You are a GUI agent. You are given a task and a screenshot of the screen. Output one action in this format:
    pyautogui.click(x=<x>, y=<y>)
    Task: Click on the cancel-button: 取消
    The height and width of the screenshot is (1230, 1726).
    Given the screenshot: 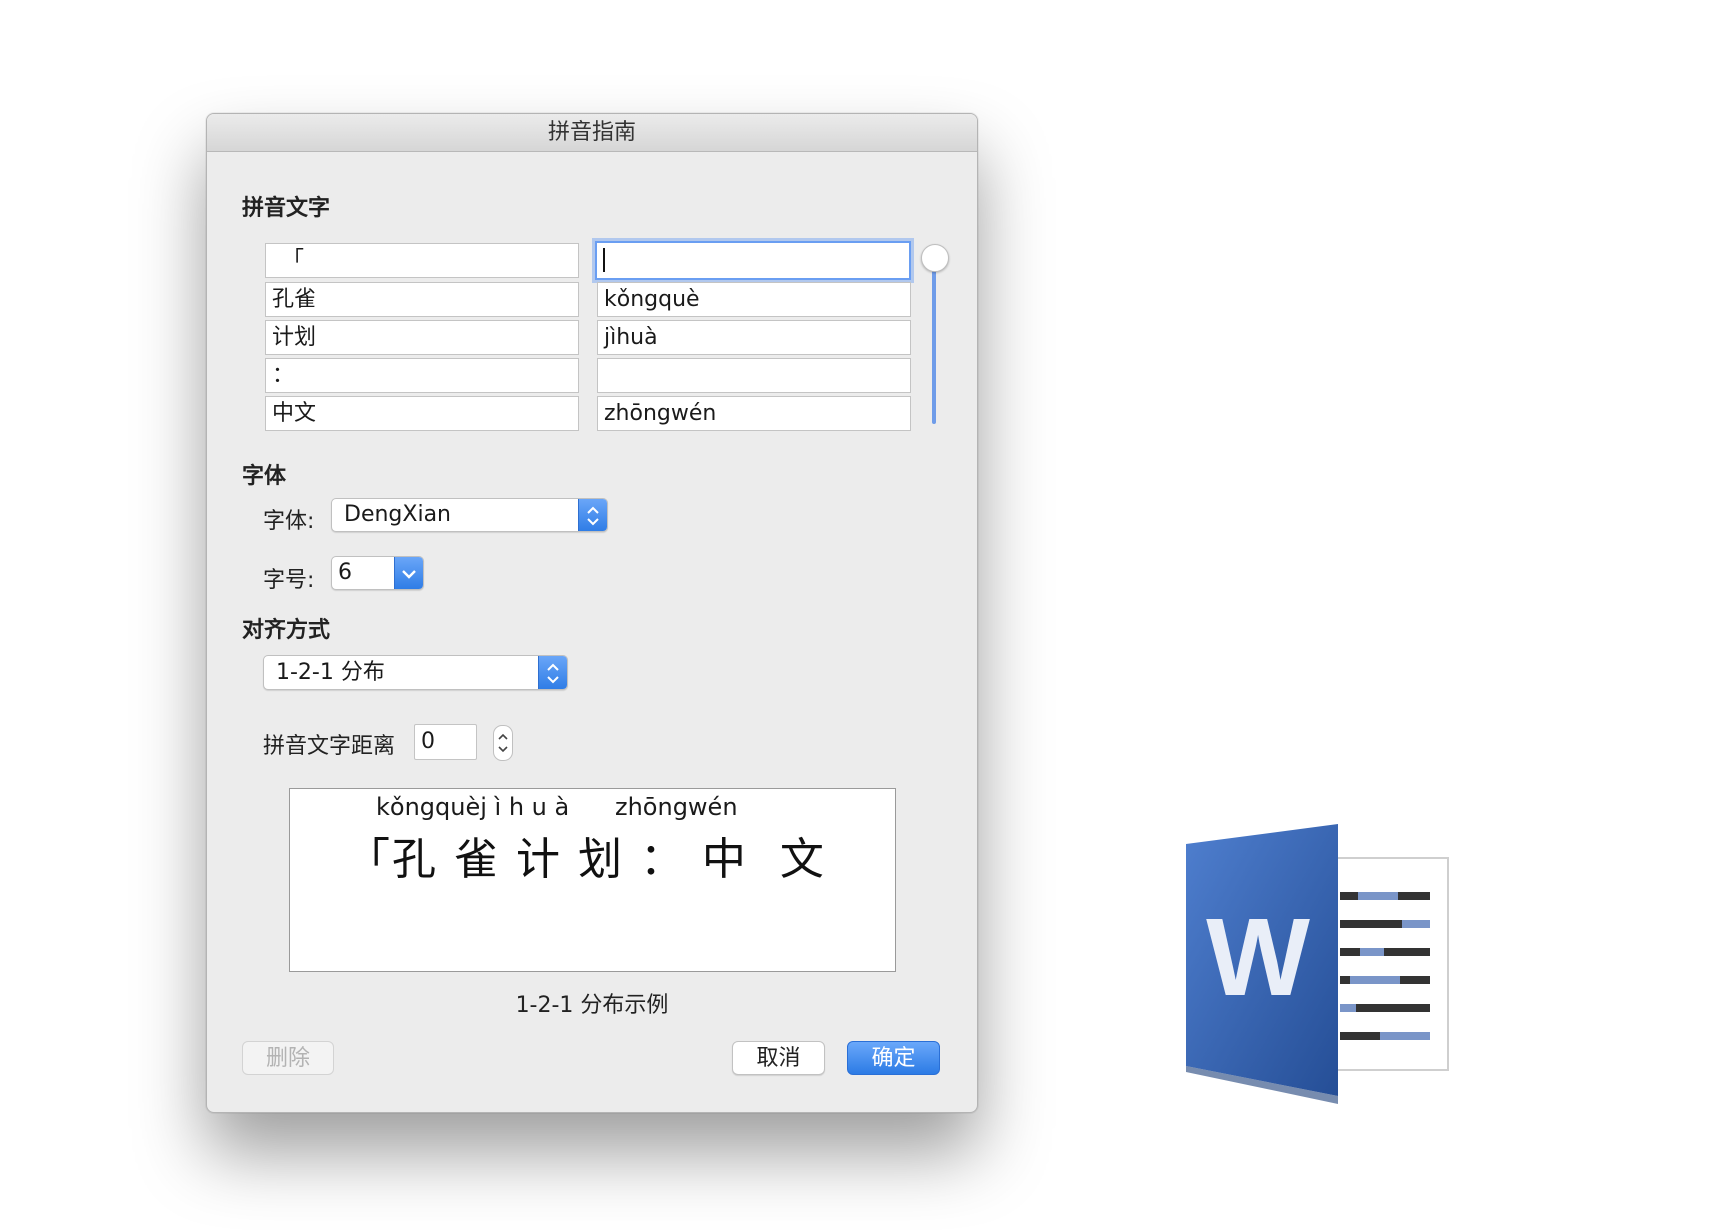 What is the action you would take?
    pyautogui.click(x=778, y=1058)
    